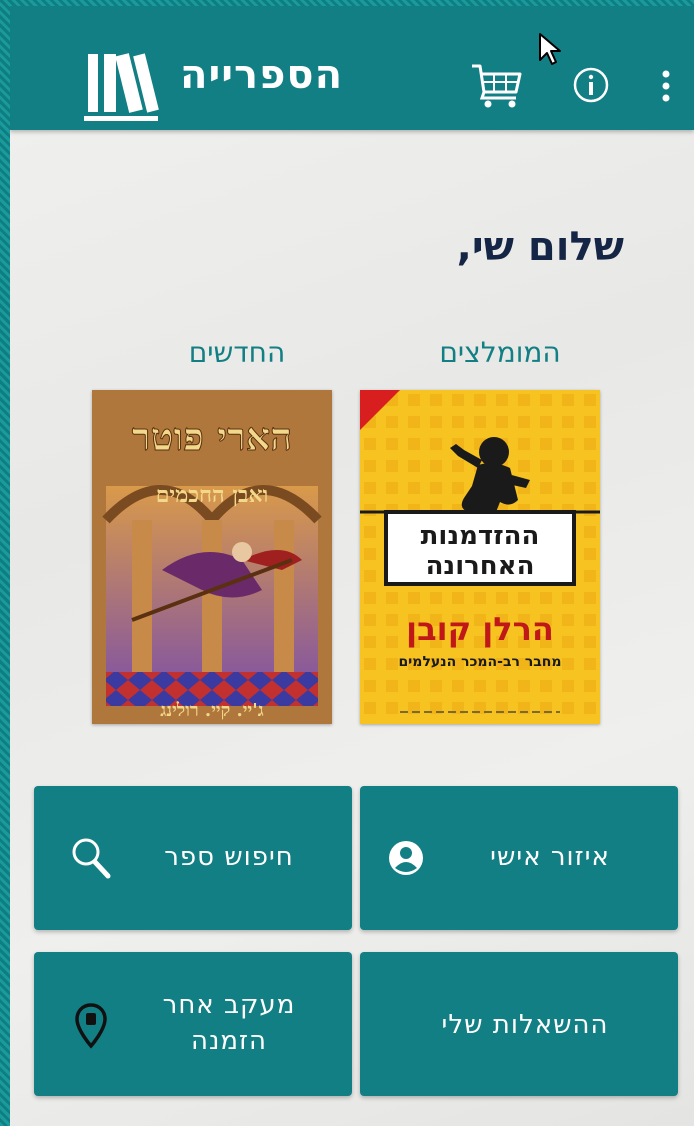  What do you see at coordinates (229, 857) in the screenshot?
I see `search-book-label: חיפוש ספר` at bounding box center [229, 857].